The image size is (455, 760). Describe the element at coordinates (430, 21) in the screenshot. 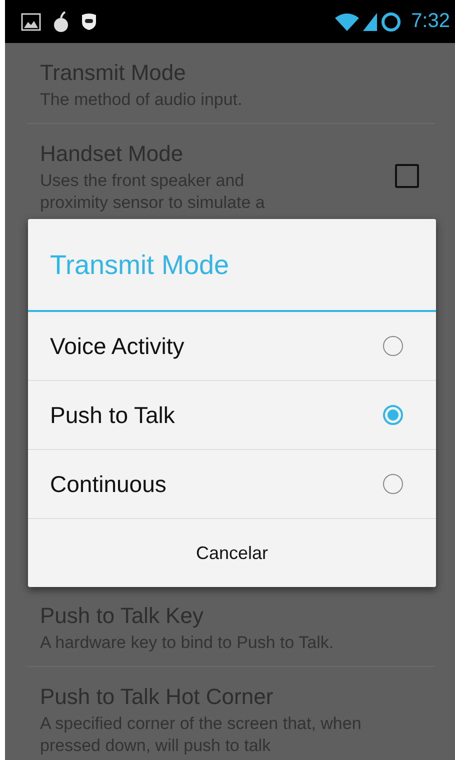

I see `clock-time: 7:32` at that location.